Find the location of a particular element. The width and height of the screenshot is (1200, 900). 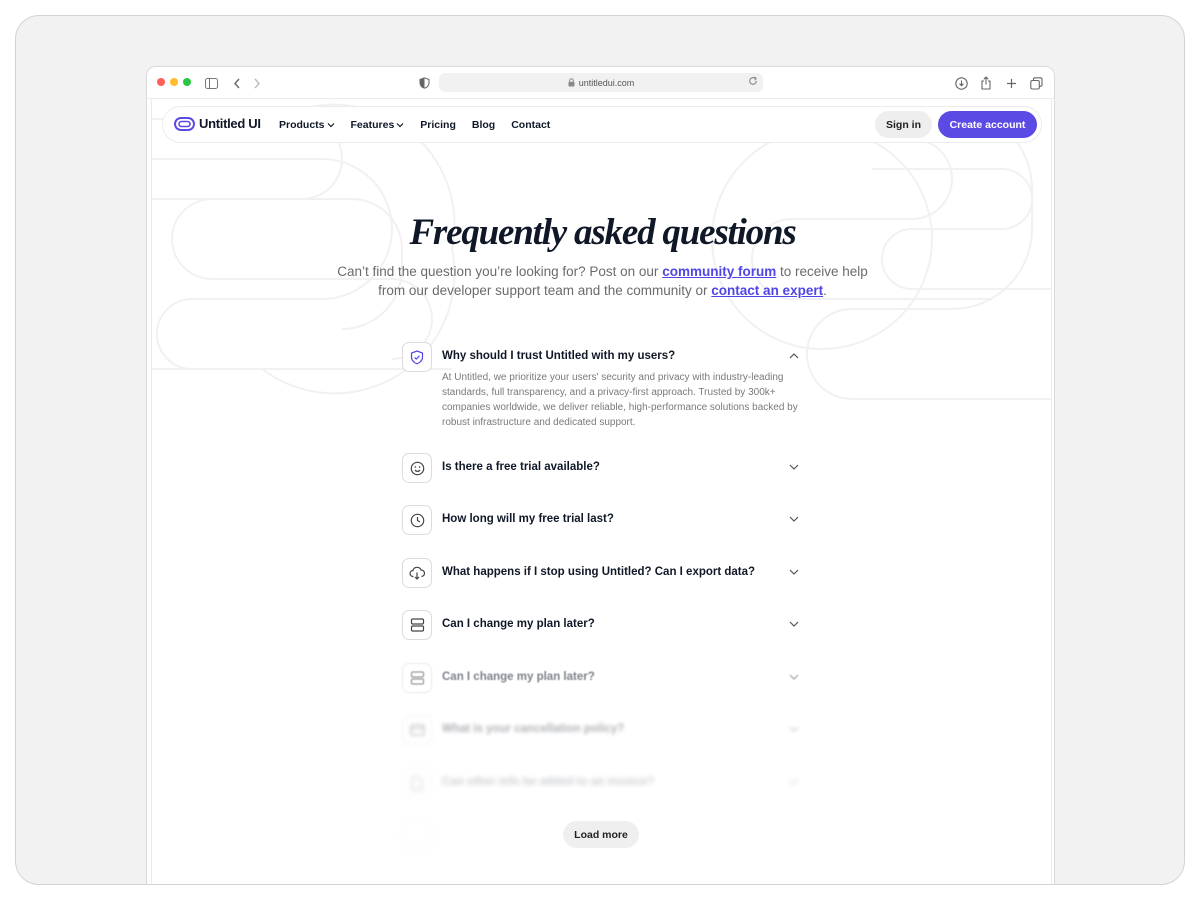

close-window-dot is located at coordinates (161, 82).